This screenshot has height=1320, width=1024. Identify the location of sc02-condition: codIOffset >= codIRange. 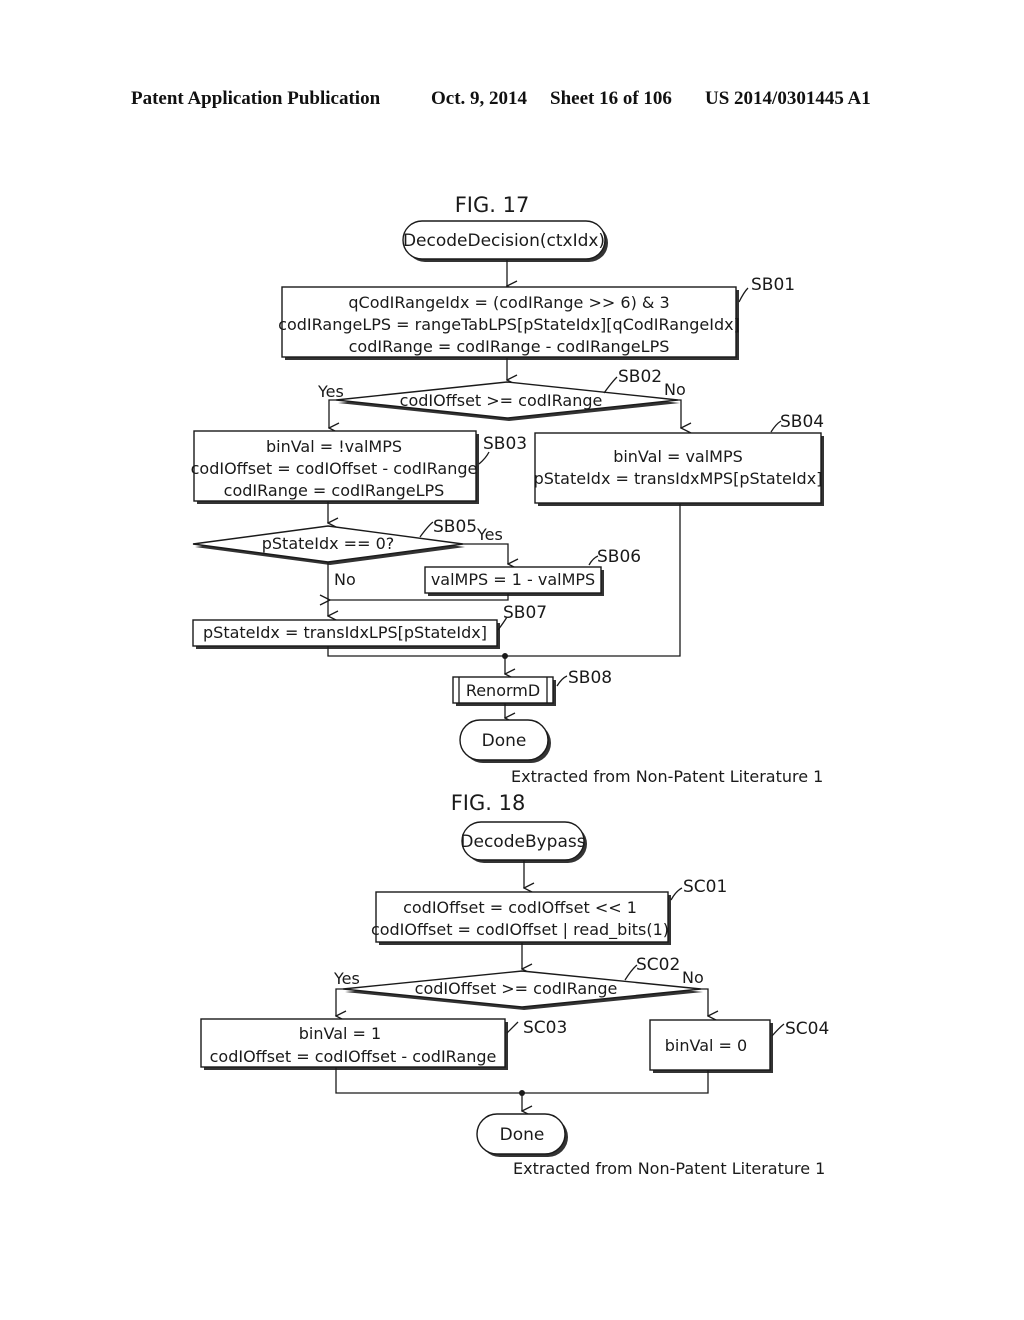
(516, 988).